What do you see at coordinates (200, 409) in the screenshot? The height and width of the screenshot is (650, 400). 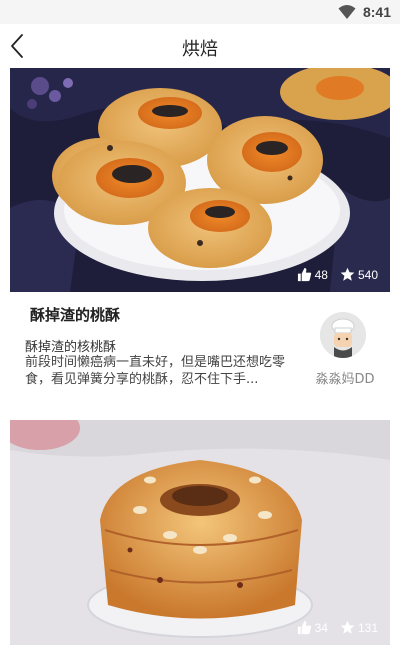 I see `card-divider` at bounding box center [200, 409].